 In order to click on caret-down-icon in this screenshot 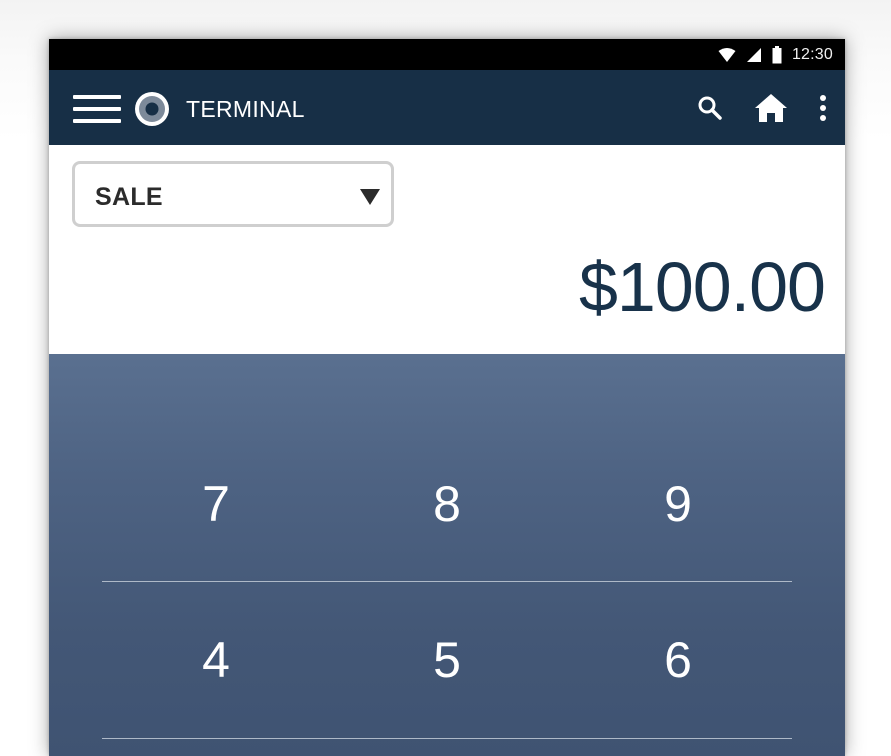, I will do `click(370, 197)`.